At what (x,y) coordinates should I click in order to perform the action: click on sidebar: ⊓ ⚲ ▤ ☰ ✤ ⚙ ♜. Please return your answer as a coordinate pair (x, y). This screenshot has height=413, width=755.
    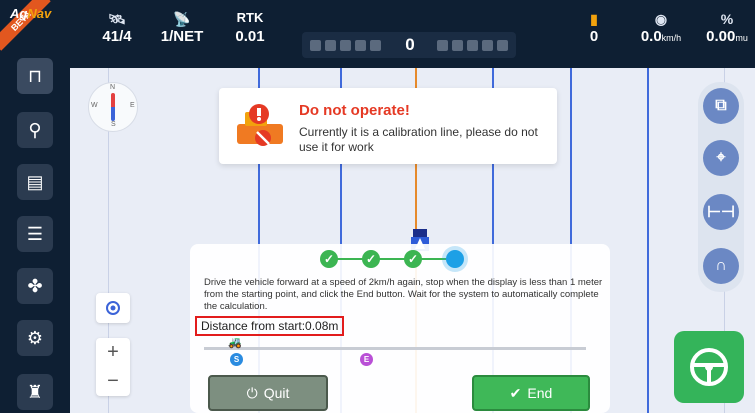
    Looking at the image, I should click on (35, 235).